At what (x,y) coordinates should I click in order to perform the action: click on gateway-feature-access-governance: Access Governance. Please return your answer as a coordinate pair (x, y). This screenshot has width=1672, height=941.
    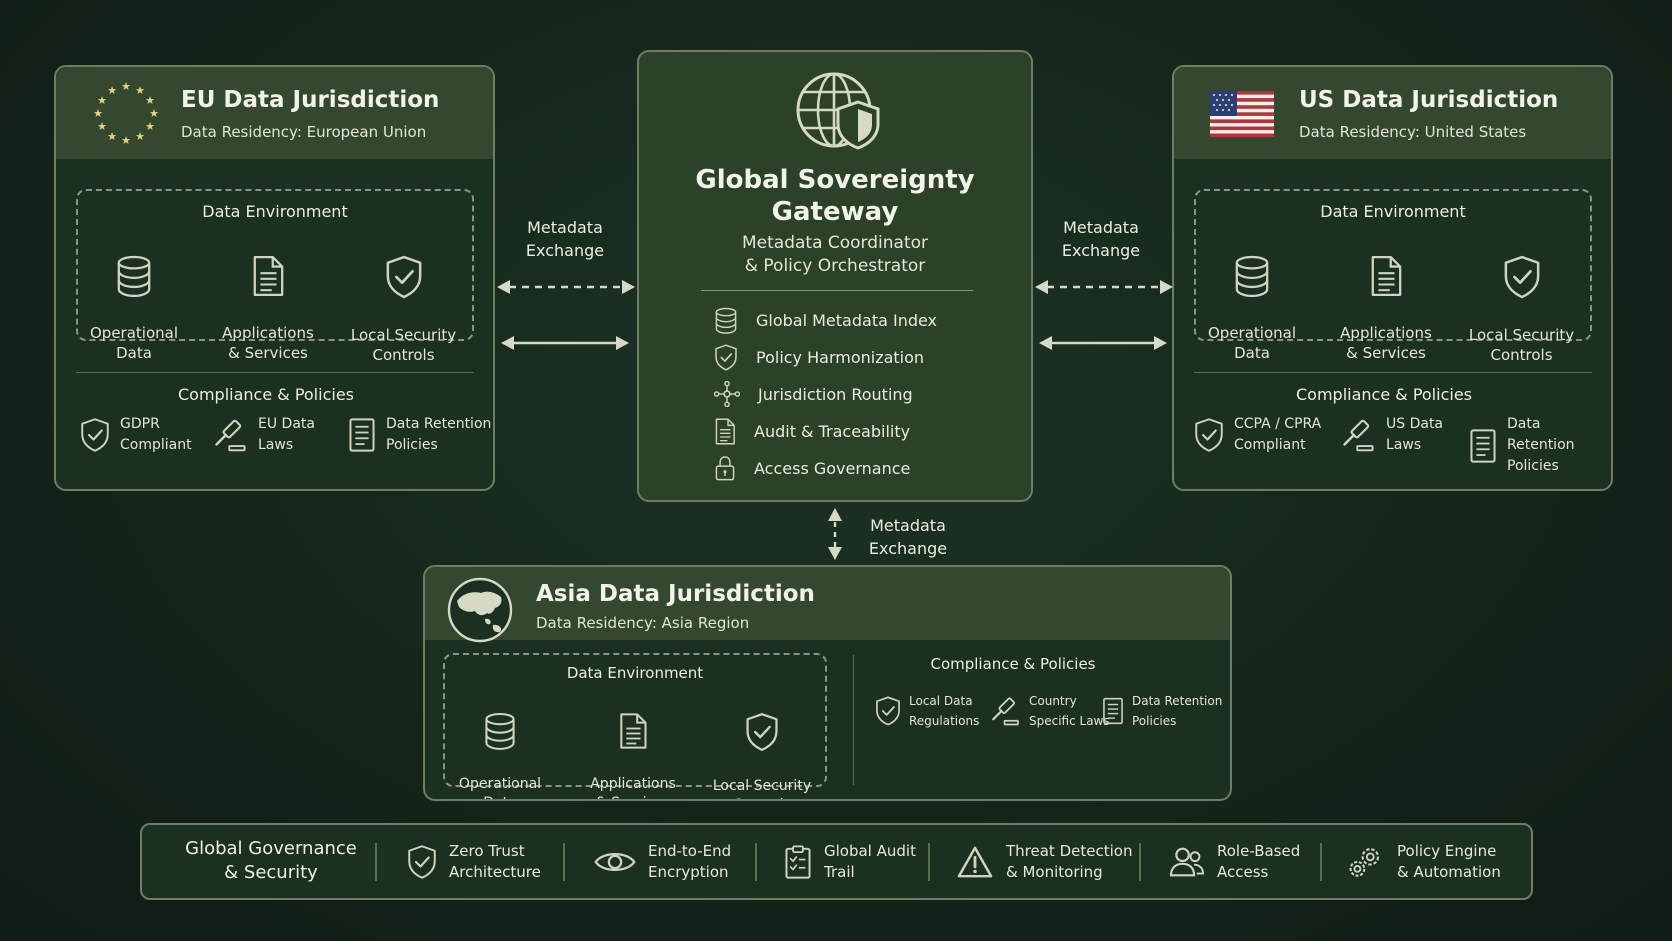
    Looking at the image, I should click on (812, 468).